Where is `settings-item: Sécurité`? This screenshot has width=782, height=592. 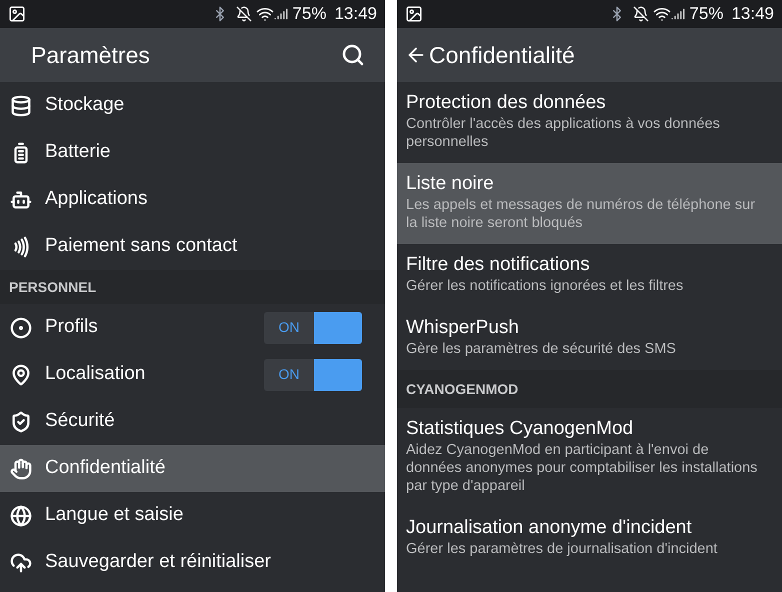 settings-item: Sécurité is located at coordinates (192, 421).